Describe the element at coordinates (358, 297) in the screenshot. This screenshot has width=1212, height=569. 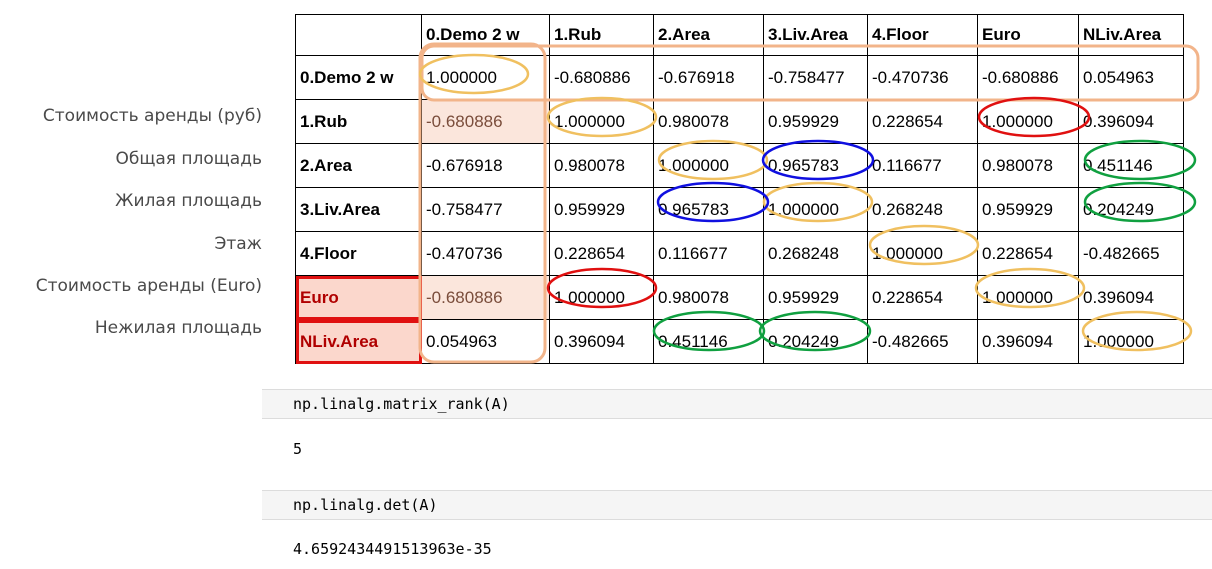
I see `row-header-highlighted: Euro` at that location.